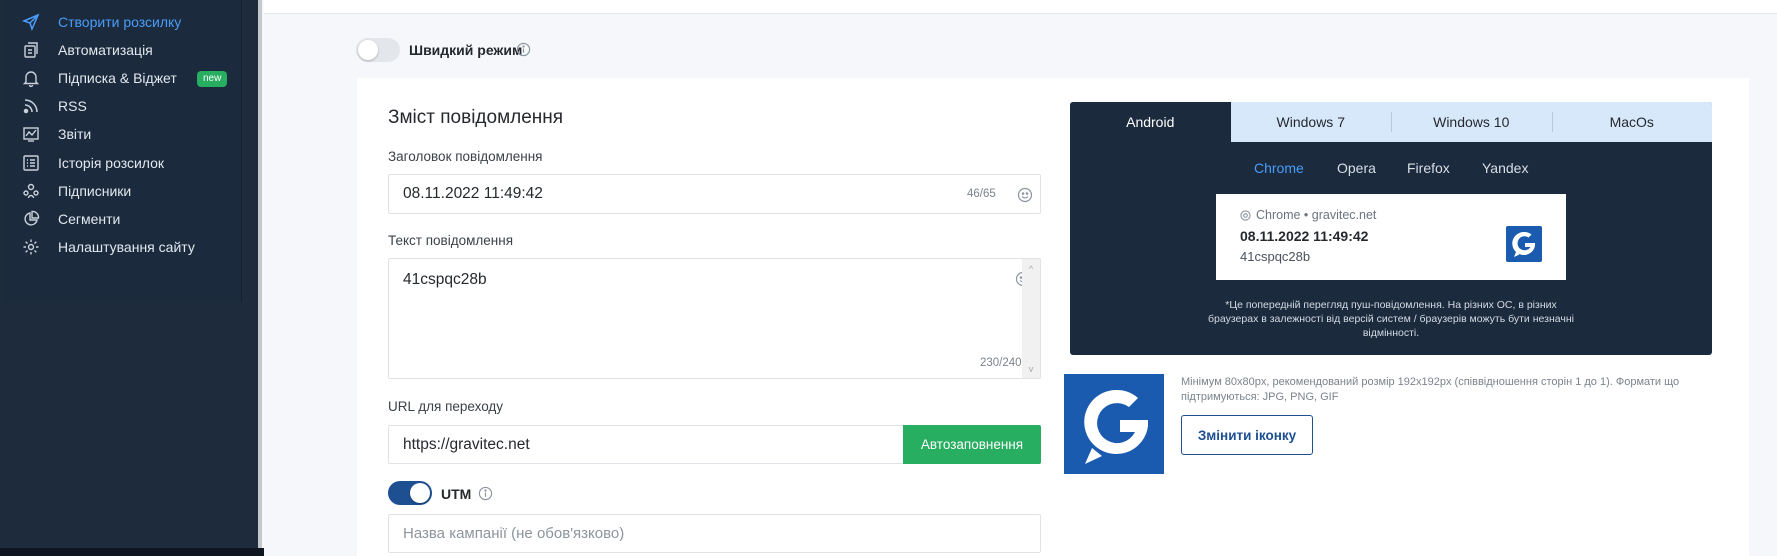 The image size is (1777, 556). Describe the element at coordinates (31, 219) in the screenshot. I see `segments-icon` at that location.